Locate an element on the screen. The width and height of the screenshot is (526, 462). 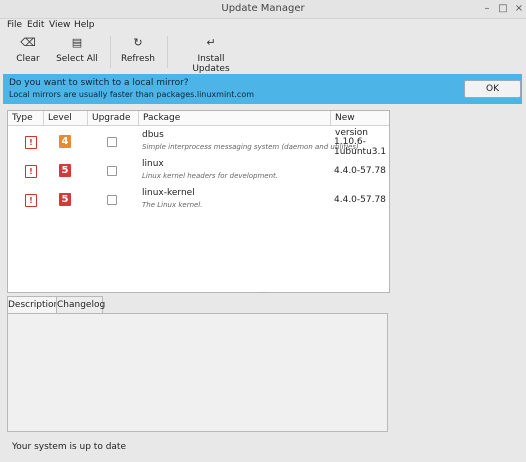
document-icon: ▤ is located at coordinates (77, 42).